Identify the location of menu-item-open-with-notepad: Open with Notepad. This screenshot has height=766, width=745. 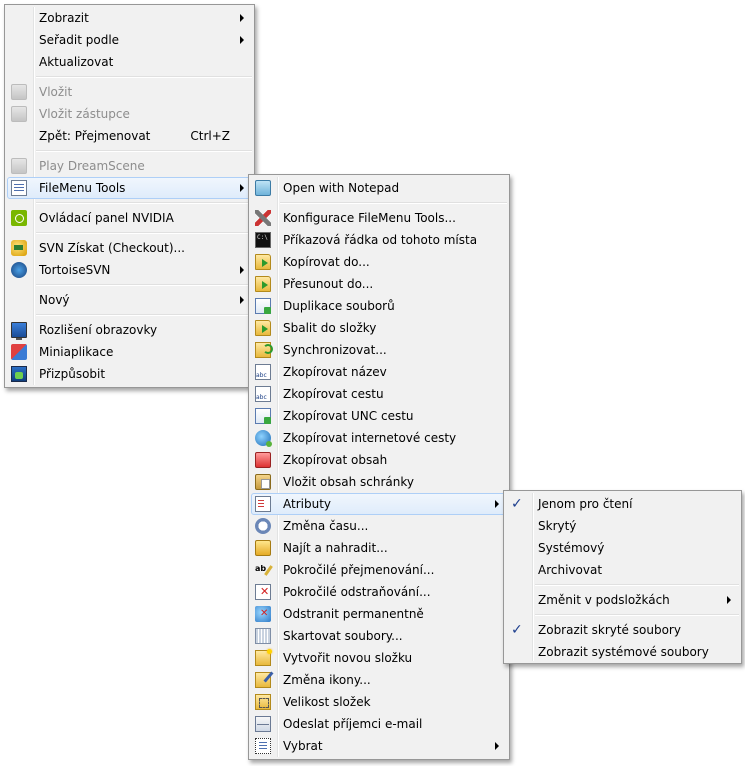
(379, 188).